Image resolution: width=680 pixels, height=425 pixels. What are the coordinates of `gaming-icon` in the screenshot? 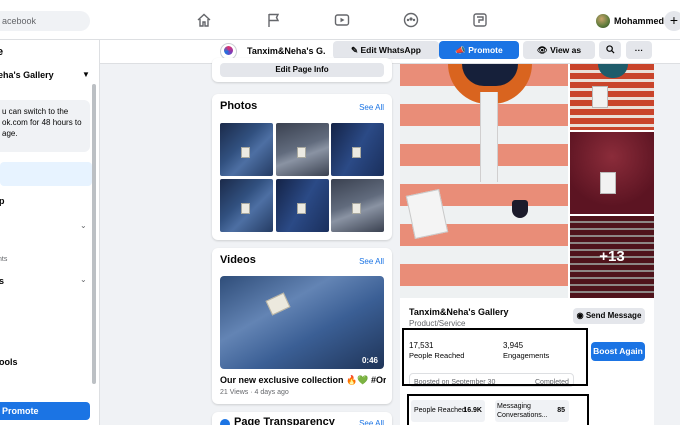 It's located at (480, 20).